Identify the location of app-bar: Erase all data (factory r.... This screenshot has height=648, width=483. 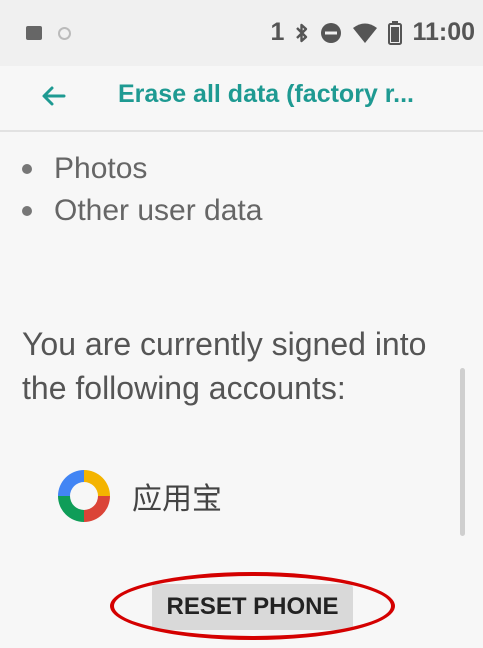
(241, 99).